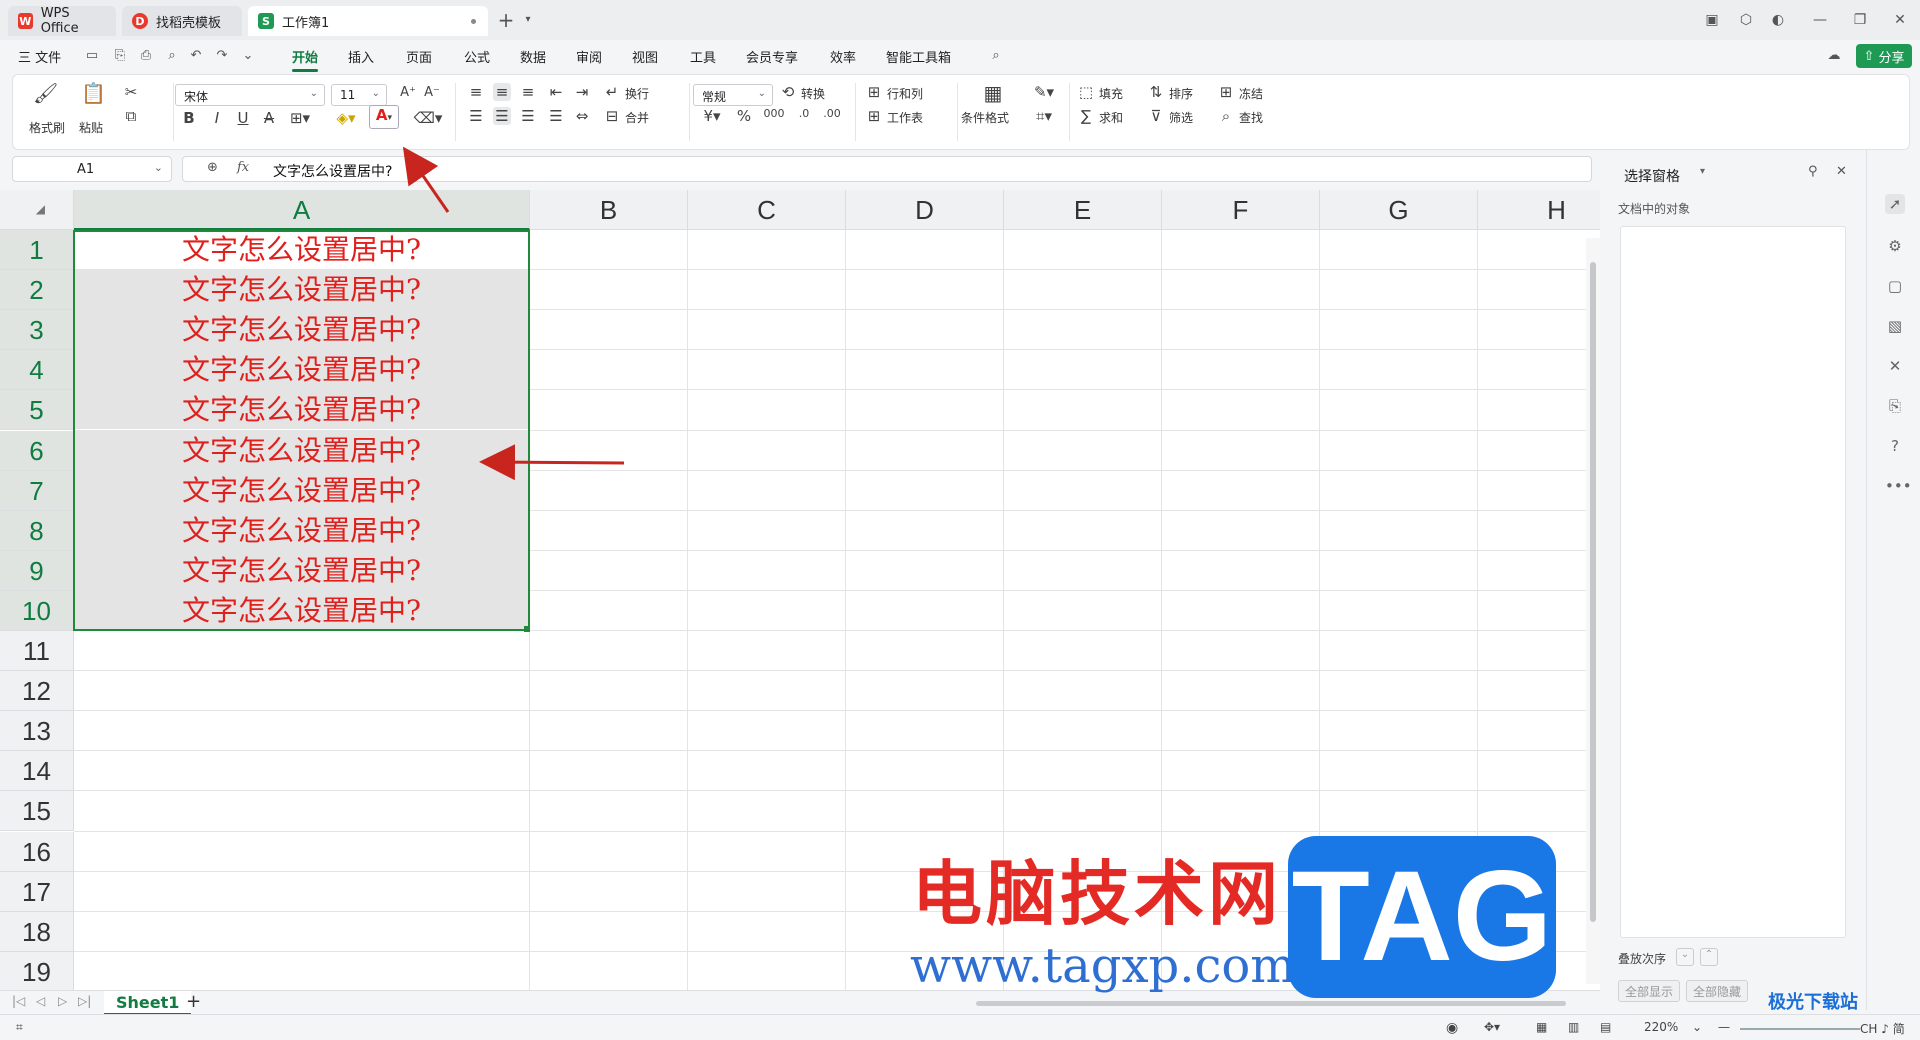 Image resolution: width=1920 pixels, height=1040 pixels. What do you see at coordinates (37, 931) in the screenshot?
I see `row-header-18: 18` at bounding box center [37, 931].